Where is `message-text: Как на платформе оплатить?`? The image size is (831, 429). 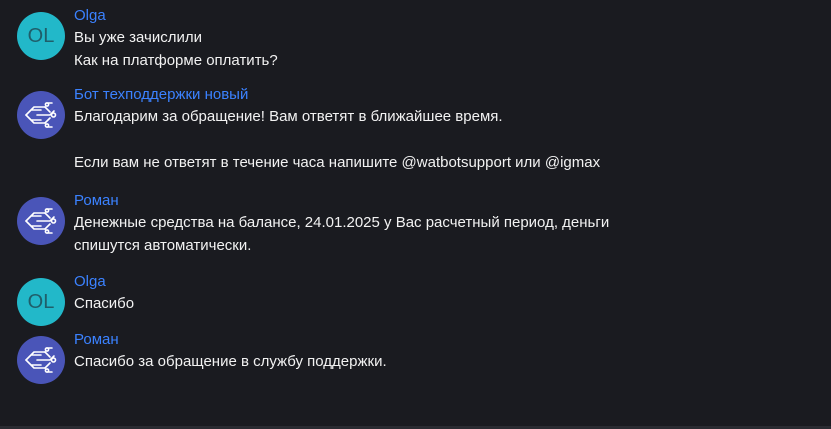 message-text: Как на платформе оплатить? is located at coordinates (176, 60).